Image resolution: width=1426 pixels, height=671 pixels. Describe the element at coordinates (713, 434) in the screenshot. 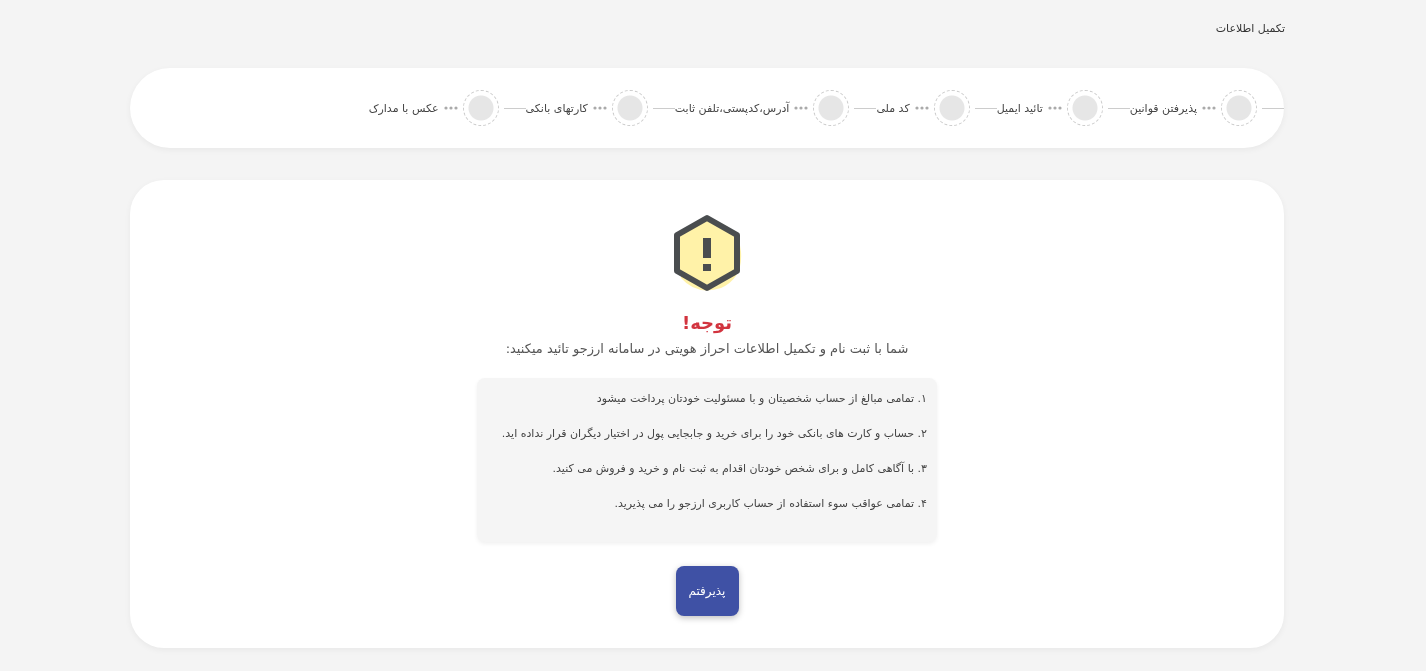

I see `term-text: ۲. حساب و کارت های بانکی خود را برای خرید و جابجایی پول در اختیار دیگران قرار نداده اید.` at that location.